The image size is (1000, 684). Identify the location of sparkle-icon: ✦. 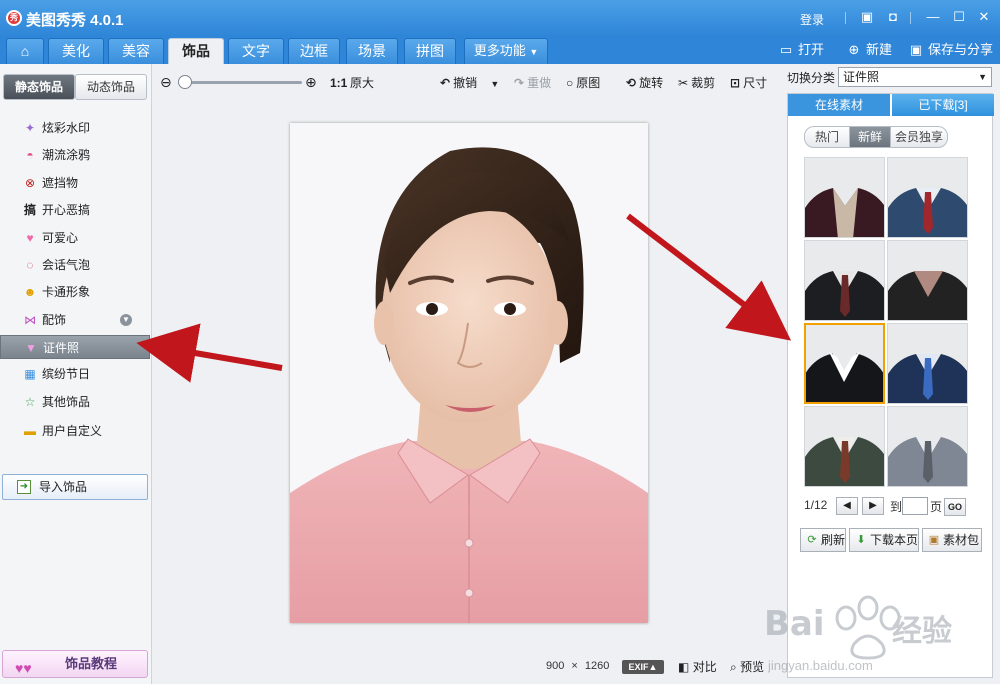
(30, 128).